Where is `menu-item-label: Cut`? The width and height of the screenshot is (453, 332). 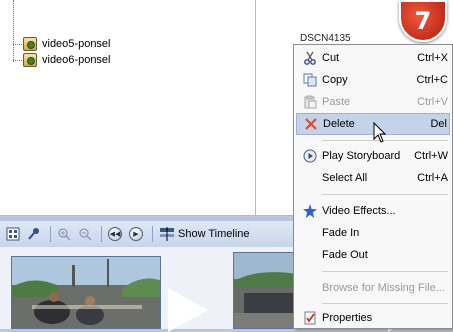
menu-item-label: Cut is located at coordinates (331, 58).